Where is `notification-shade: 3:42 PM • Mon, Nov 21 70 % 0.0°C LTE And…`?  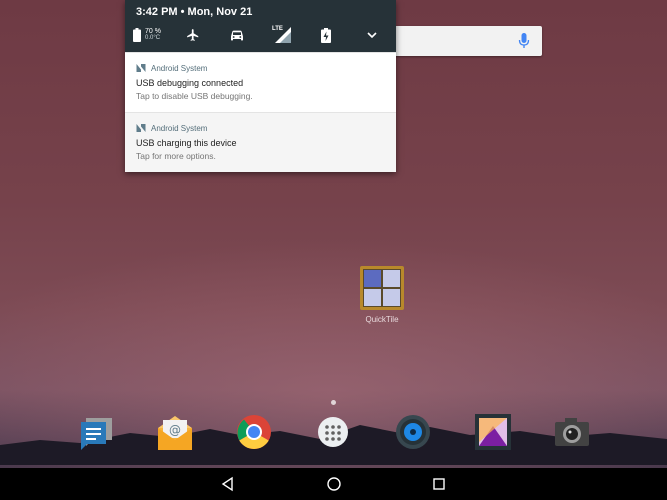
notification-shade: 3:42 PM • Mon, Nov 21 70 % 0.0°C LTE And… is located at coordinates (260, 86).